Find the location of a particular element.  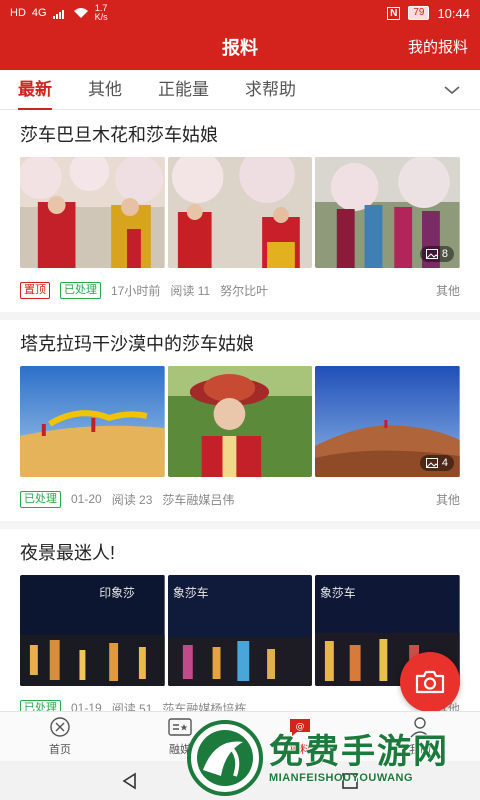

camera-button is located at coordinates (430, 682).